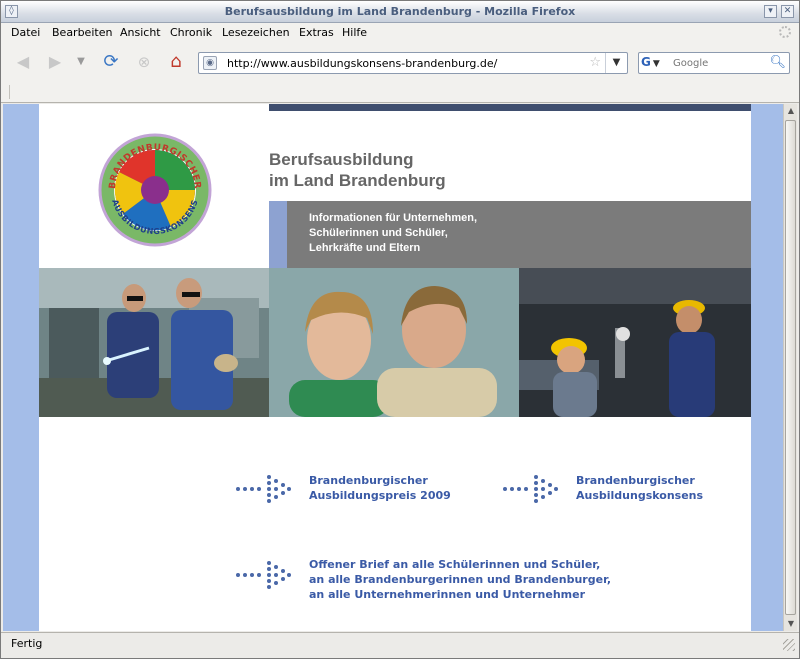  What do you see at coordinates (378, 233) in the screenshot?
I see `info-line-2: Schülerinnen und Schüler,` at bounding box center [378, 233].